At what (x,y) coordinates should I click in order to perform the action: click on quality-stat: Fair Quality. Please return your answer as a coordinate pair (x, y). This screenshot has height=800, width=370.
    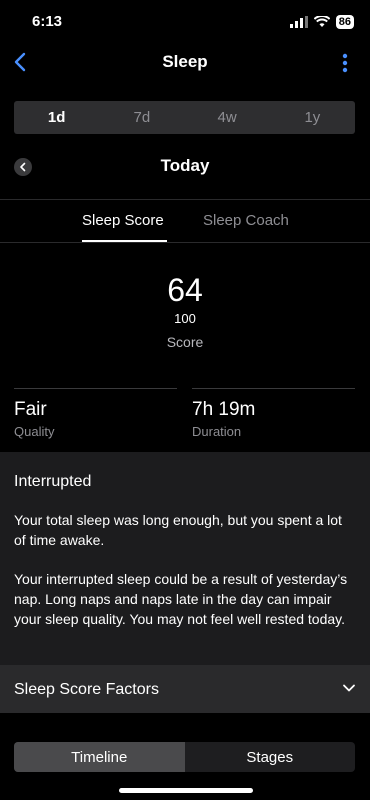
    Looking at the image, I should click on (95, 413).